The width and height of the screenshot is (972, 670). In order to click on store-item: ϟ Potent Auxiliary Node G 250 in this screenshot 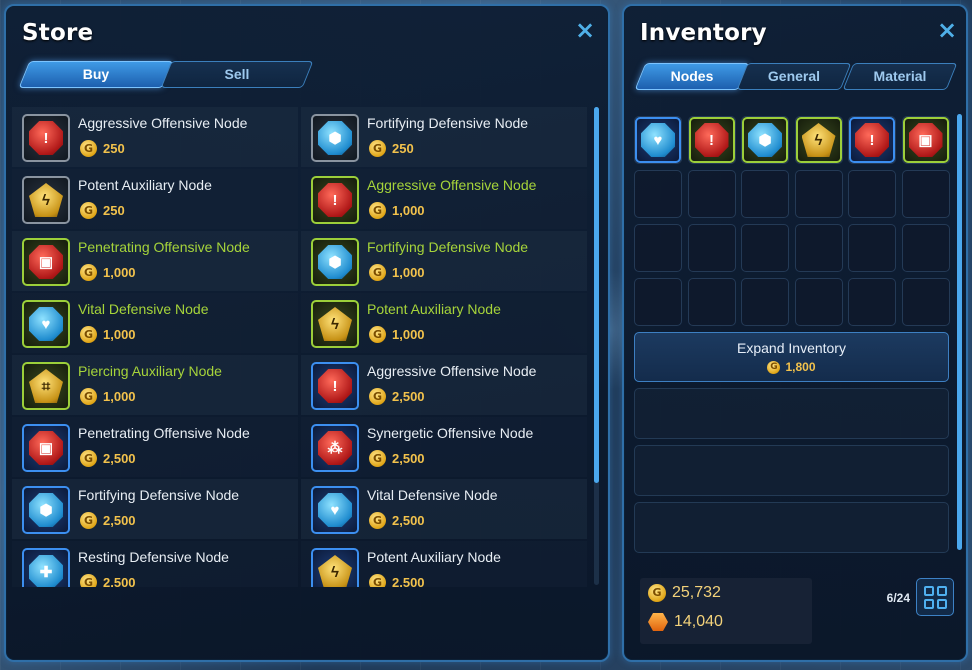, I will do `click(155, 199)`.